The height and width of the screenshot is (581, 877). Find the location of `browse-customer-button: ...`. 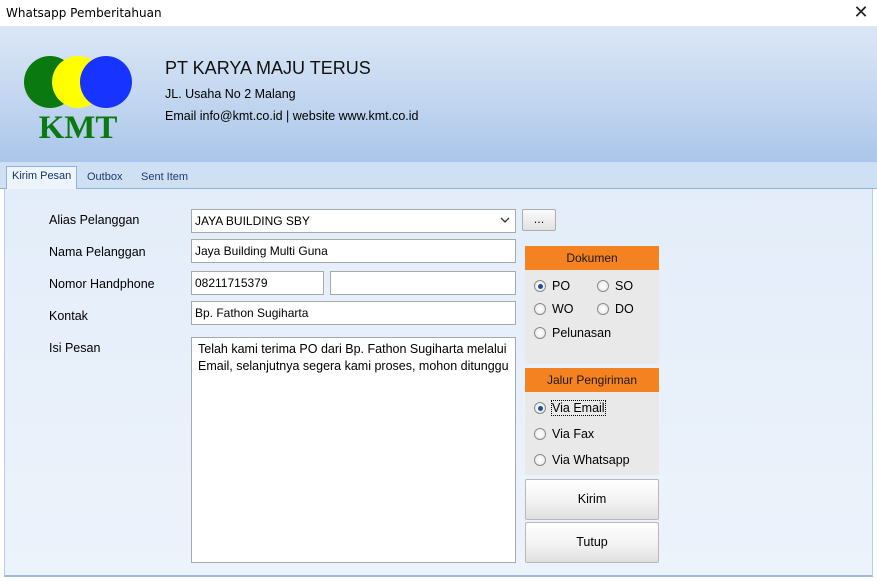

browse-customer-button: ... is located at coordinates (539, 220).